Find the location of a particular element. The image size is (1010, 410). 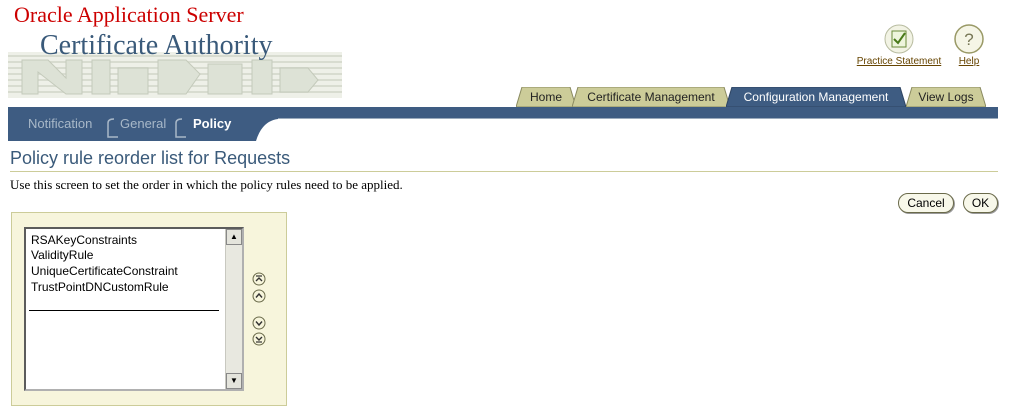

help-label: Help is located at coordinates (969, 61).